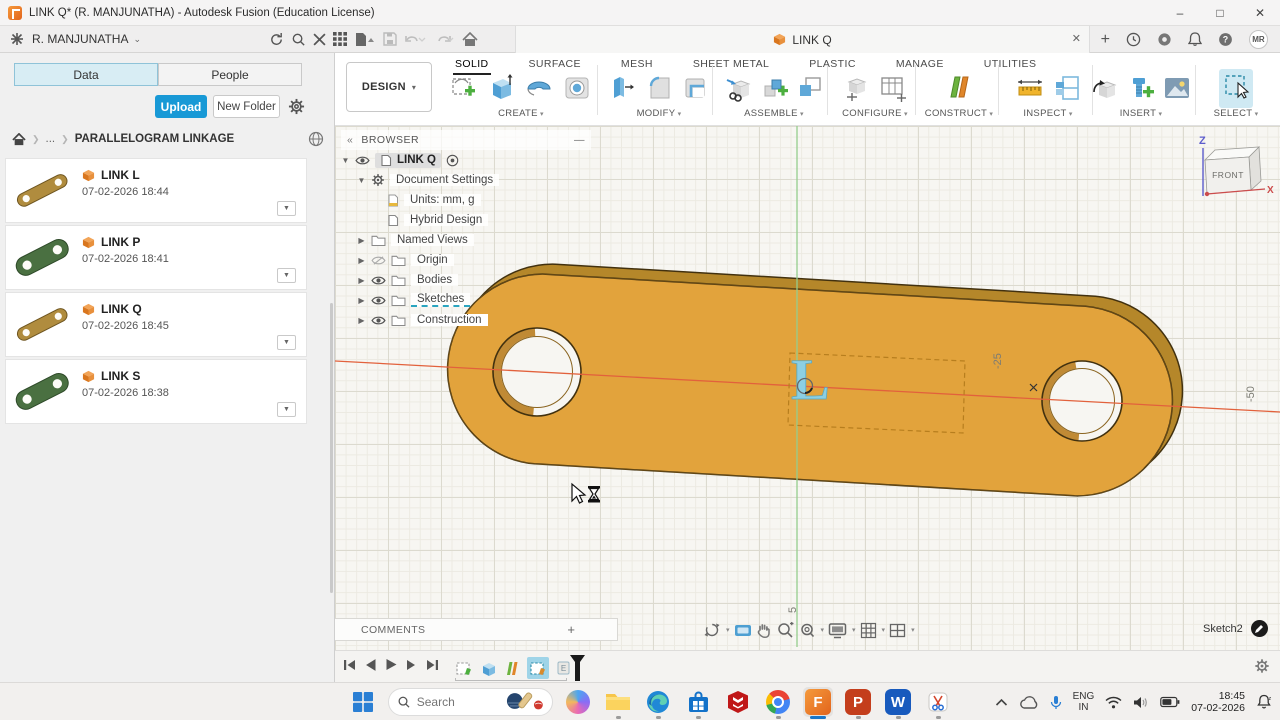  What do you see at coordinates (432, 665) in the screenshot?
I see `timeline-go-end-icon` at bounding box center [432, 665].